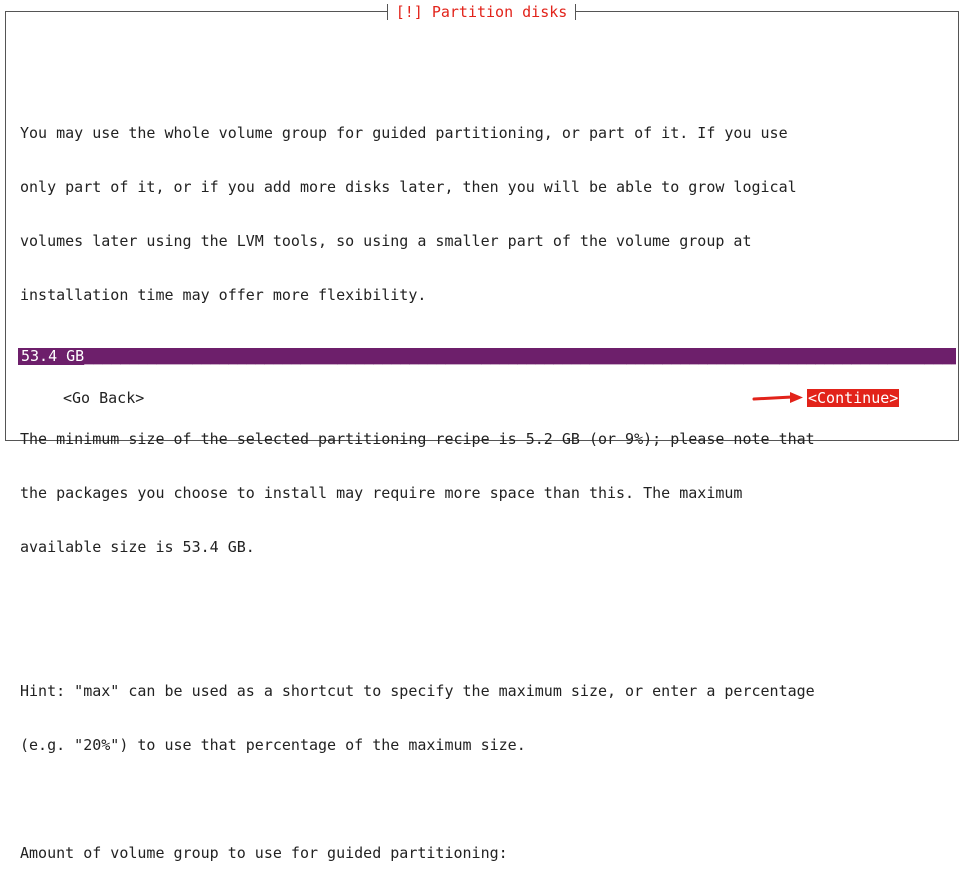 This screenshot has height=880, width=963. I want to click on volume-amount-value: 53.4 GB, so click(53, 356).